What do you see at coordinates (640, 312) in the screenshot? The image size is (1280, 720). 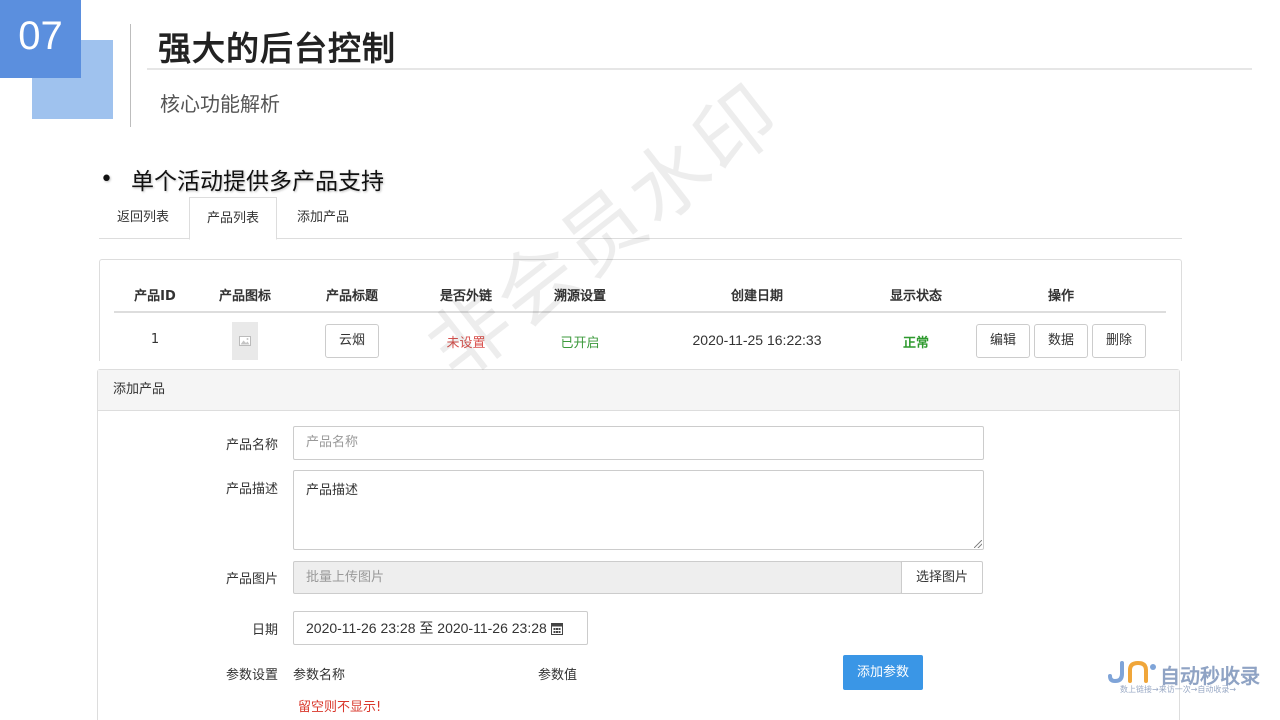 I see `table-header-divider` at bounding box center [640, 312].